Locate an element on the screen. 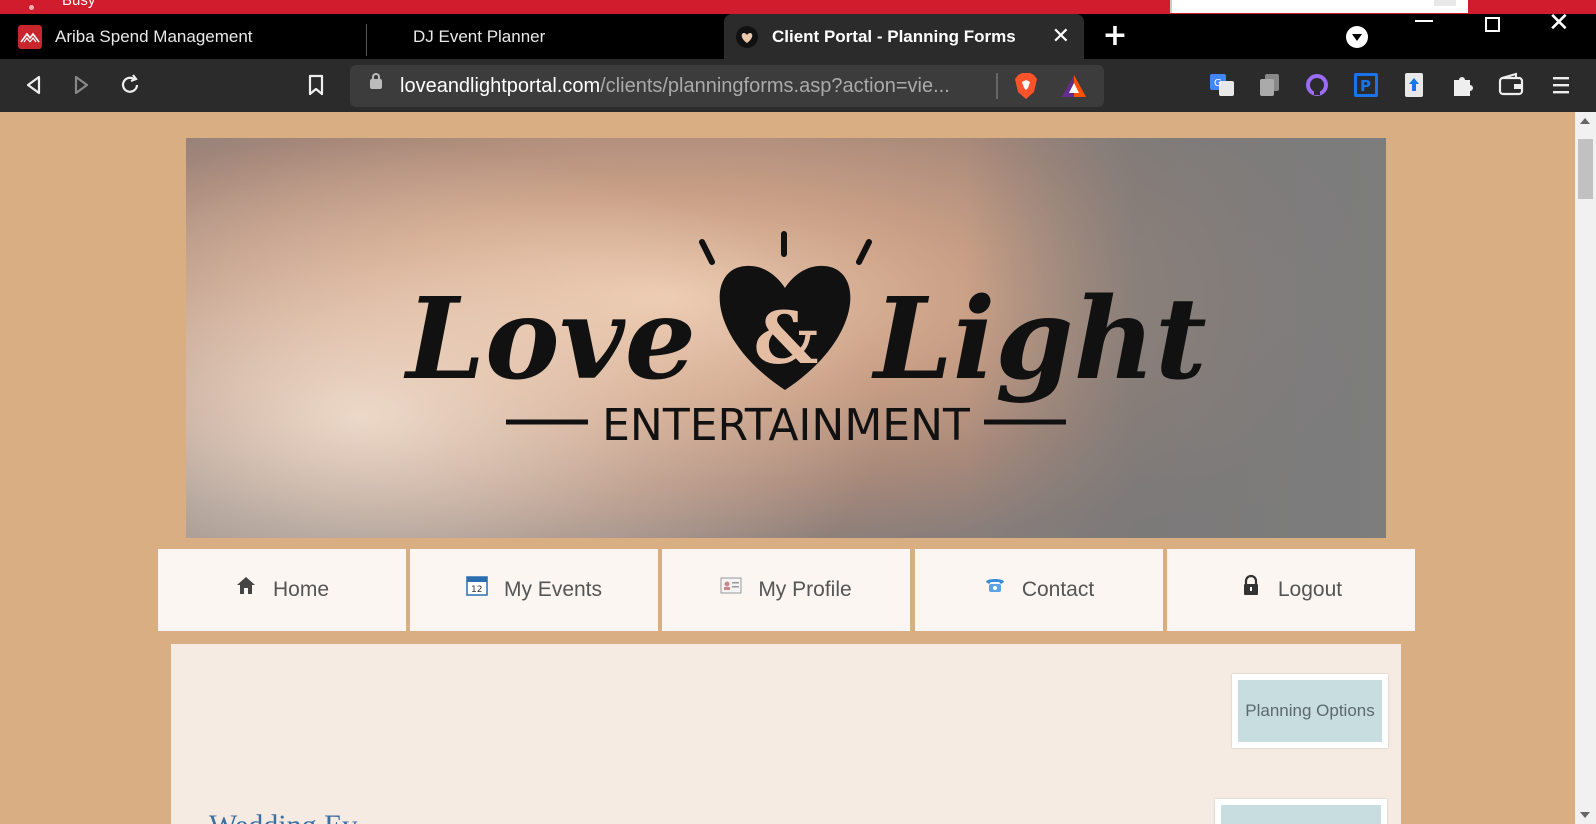  close-tab-icon: ✕ is located at coordinates (1061, 36).